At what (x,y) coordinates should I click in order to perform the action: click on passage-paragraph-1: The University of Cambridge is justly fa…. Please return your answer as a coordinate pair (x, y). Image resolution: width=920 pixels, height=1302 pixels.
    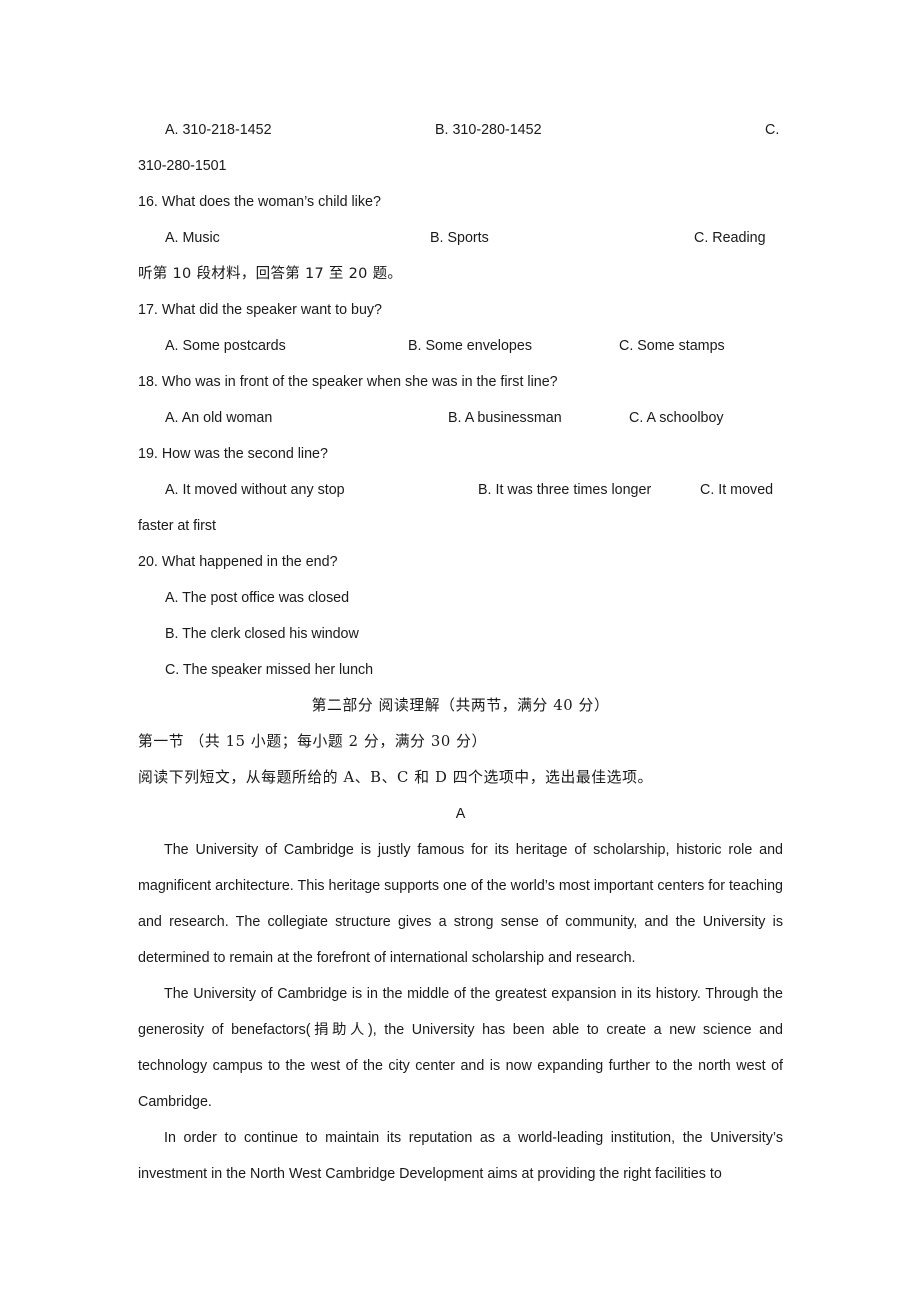
    Looking at the image, I should click on (460, 904).